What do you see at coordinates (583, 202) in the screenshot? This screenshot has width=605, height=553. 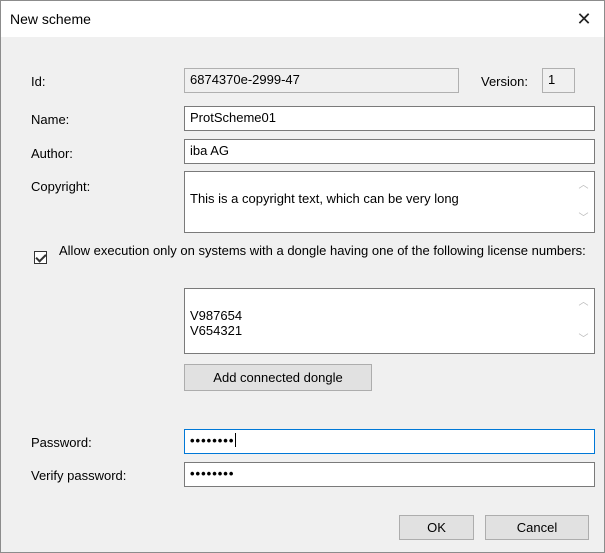 I see `copyright-scrollbar: ︿ ﹀` at bounding box center [583, 202].